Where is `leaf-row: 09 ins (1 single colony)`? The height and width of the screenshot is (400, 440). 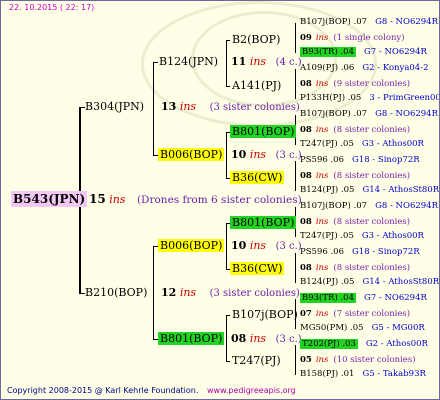 leaf-row: 09 ins (1 single colony) is located at coordinates (352, 38).